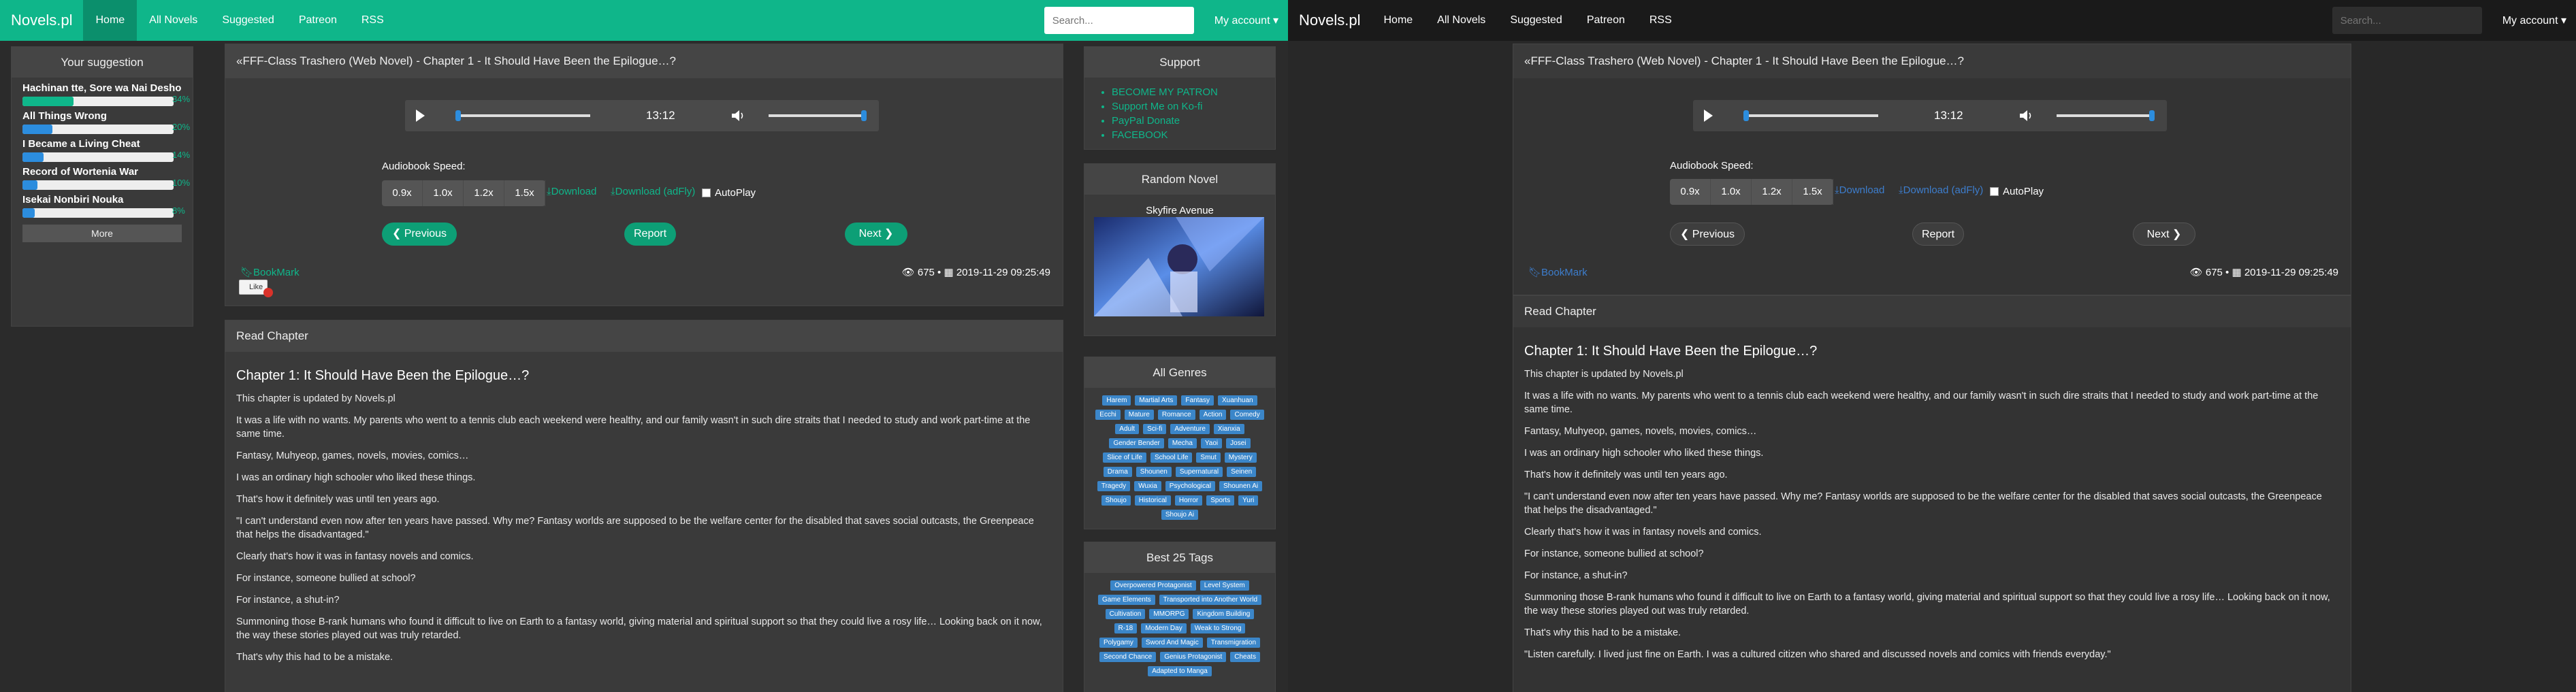 This screenshot has height=692, width=2576. What do you see at coordinates (2534, 20) in the screenshot?
I see `account-menu: My account ▾` at bounding box center [2534, 20].